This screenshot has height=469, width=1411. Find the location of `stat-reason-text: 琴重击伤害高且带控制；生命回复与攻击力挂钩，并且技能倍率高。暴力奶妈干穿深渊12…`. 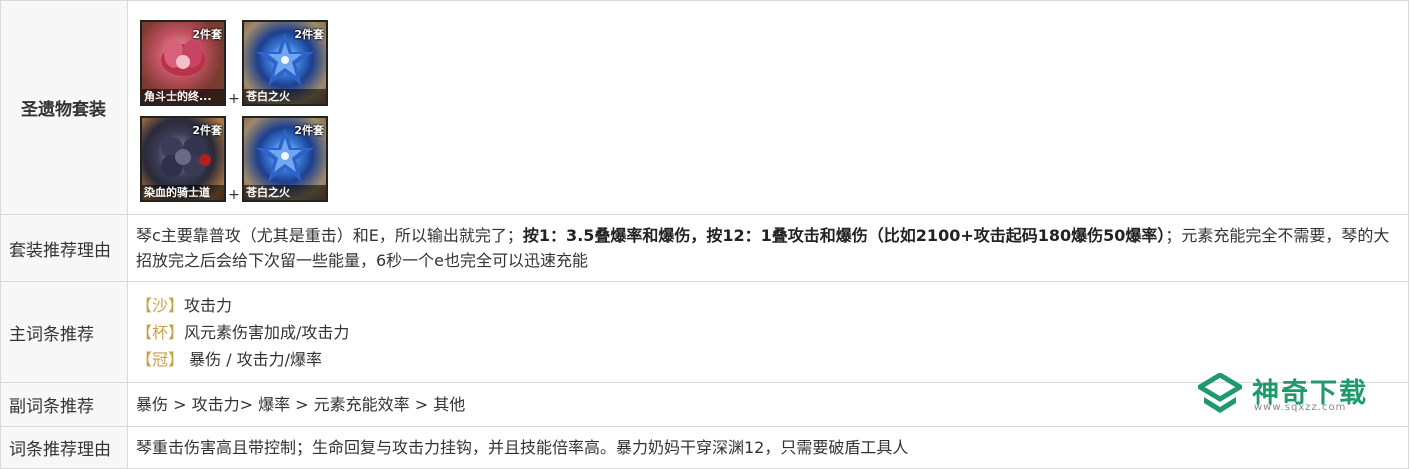

stat-reason-text: 琴重击伤害高且带控制；生命回复与攻击力挂钩，并且技能倍率高。暴力奶妈干穿深渊12… is located at coordinates (768, 447).